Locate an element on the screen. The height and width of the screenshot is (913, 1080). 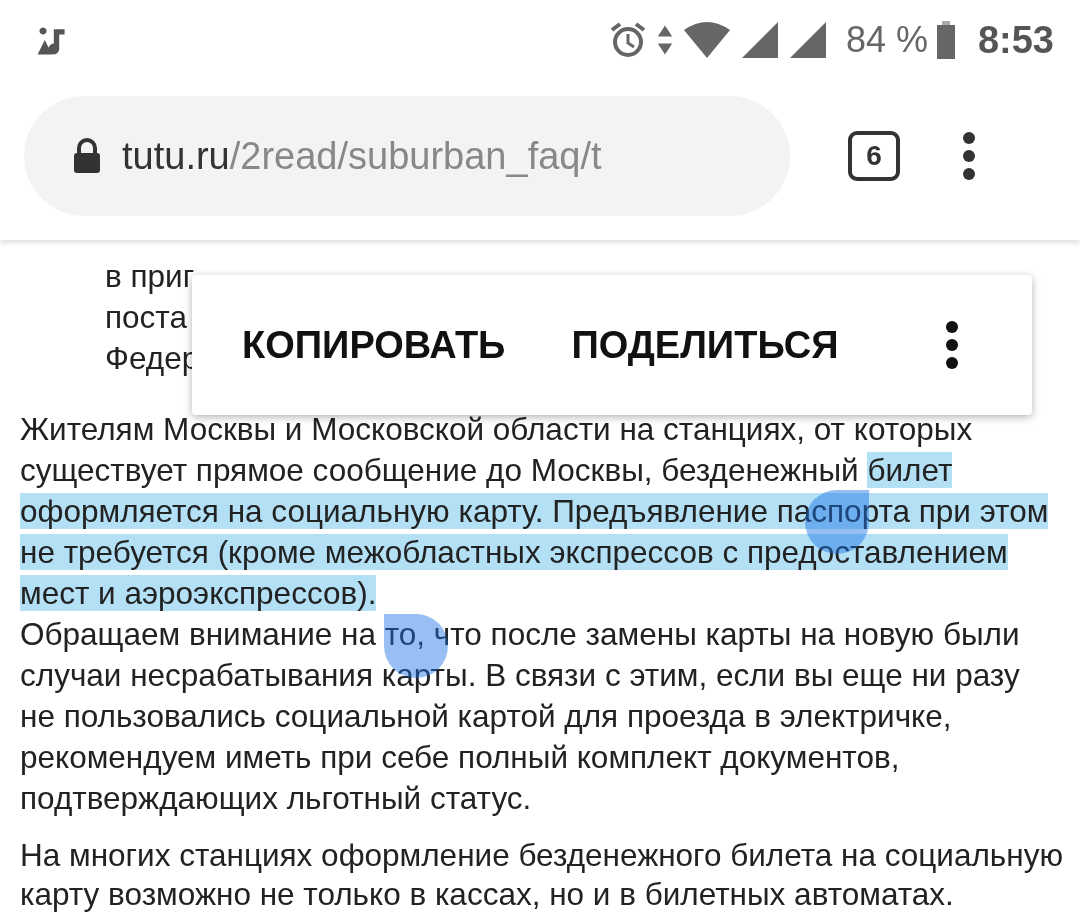
tab-count-button: 6 is located at coordinates (874, 156).